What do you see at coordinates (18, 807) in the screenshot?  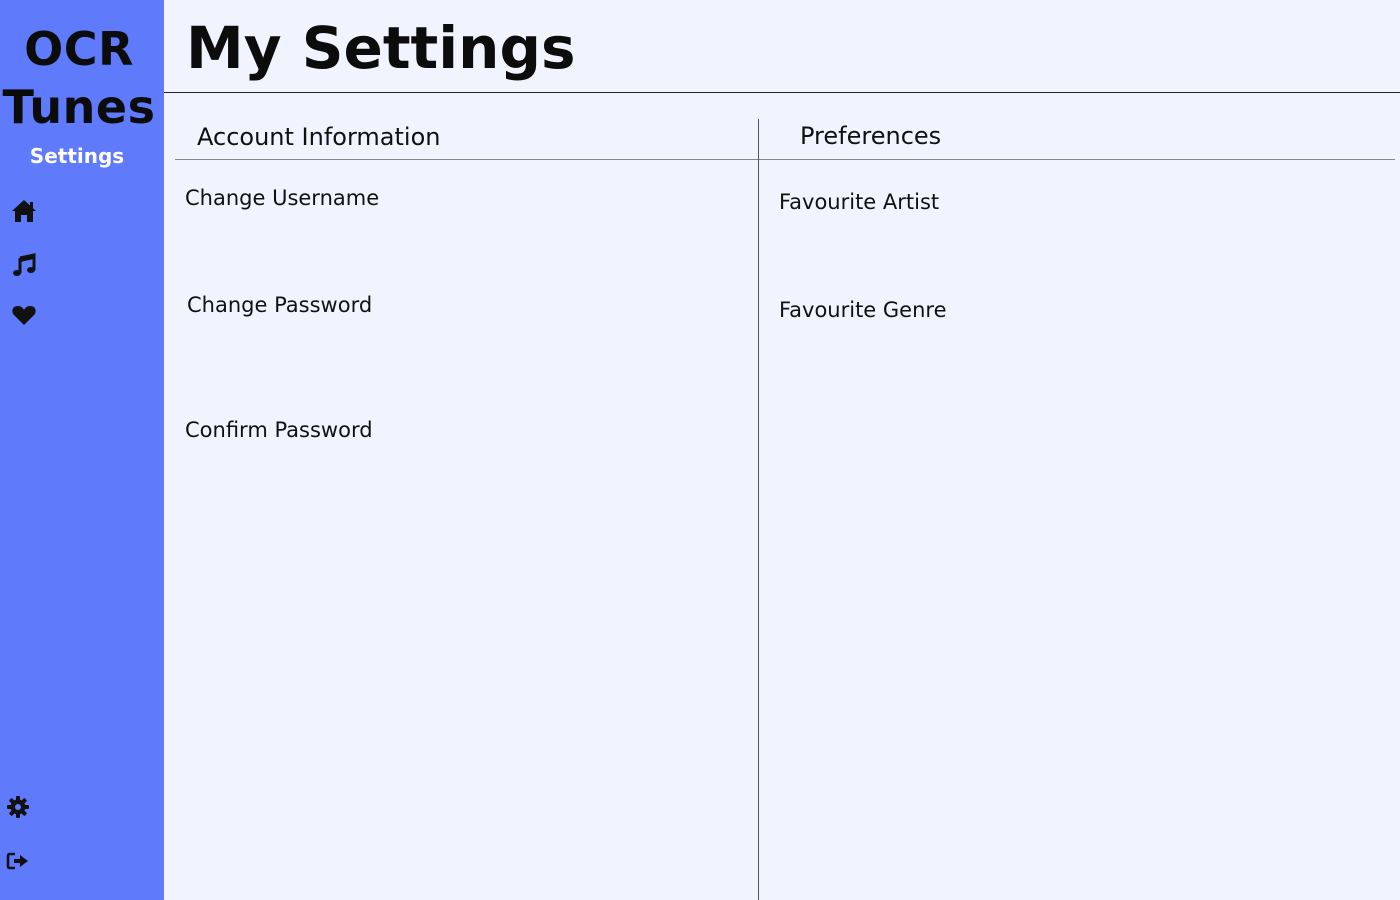 I see `gear-icon` at bounding box center [18, 807].